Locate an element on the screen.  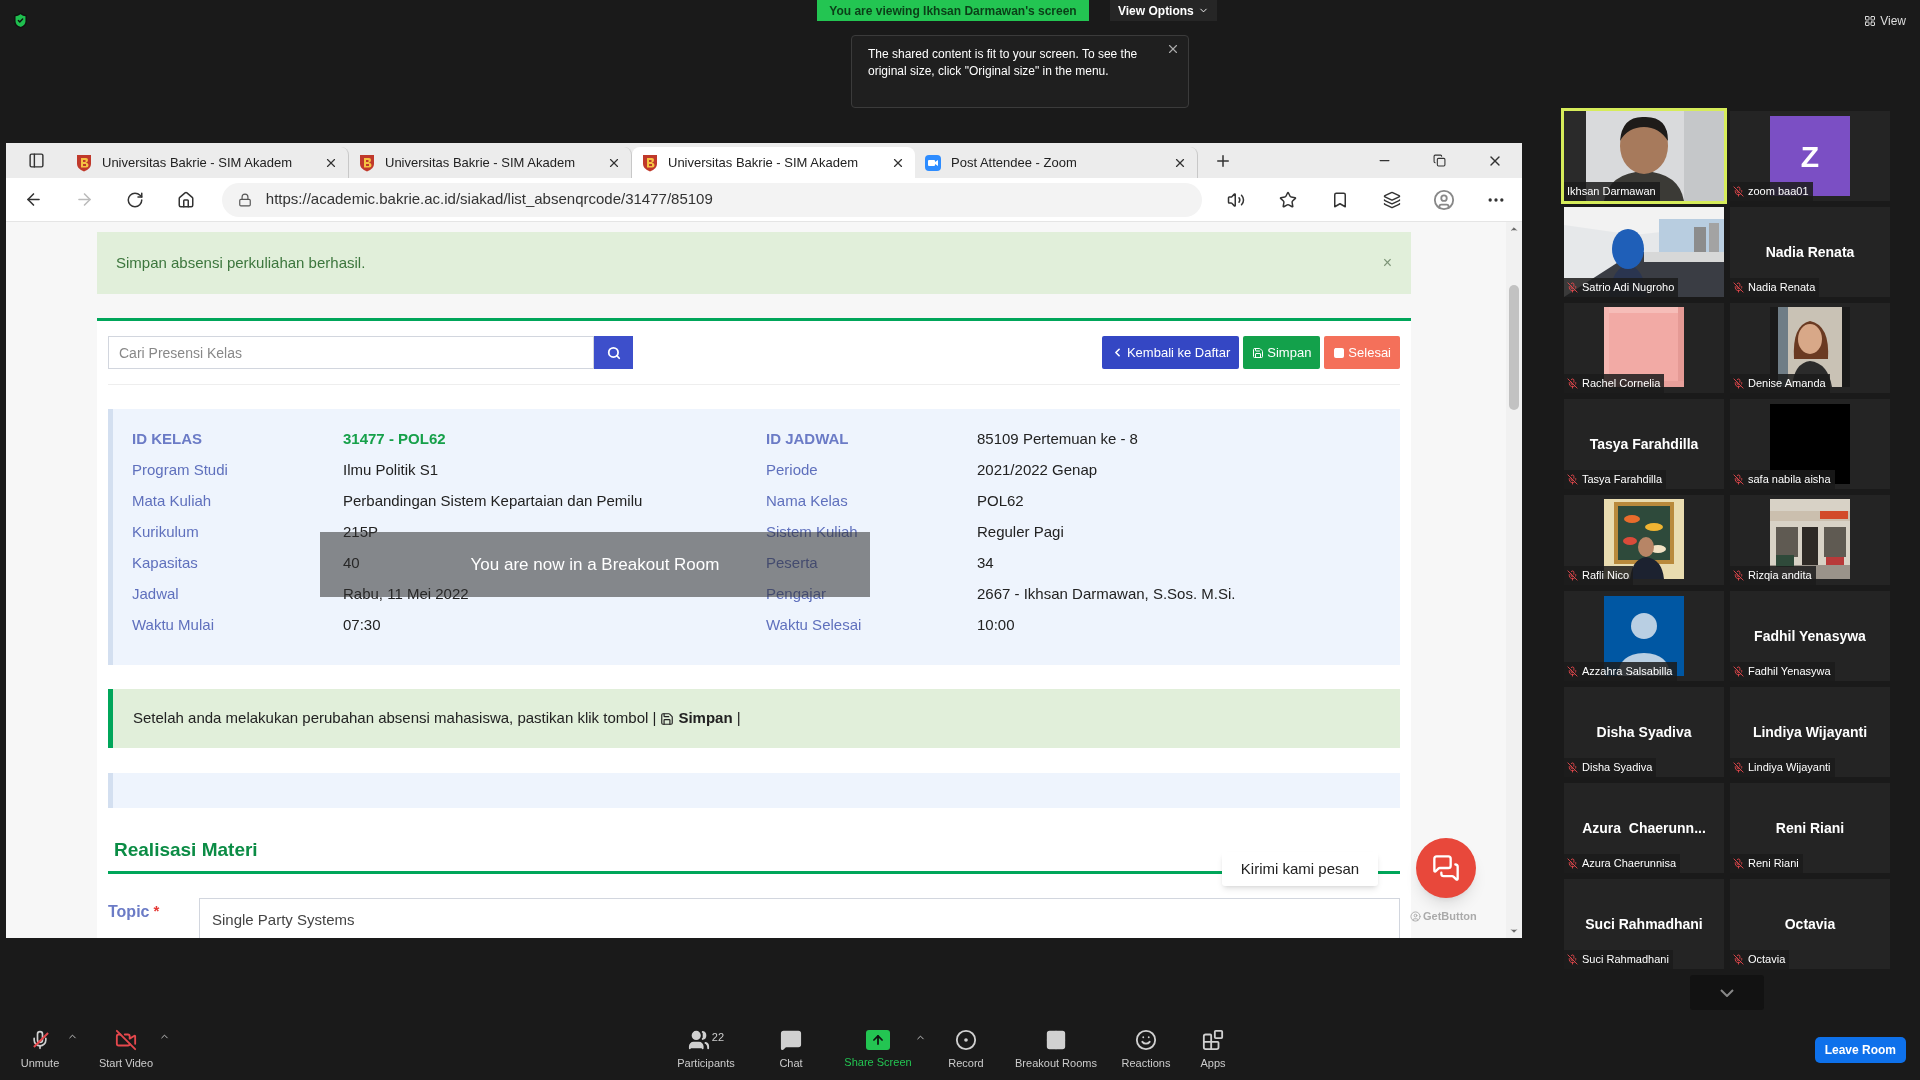
video-off-icon is located at coordinates (126, 1039).